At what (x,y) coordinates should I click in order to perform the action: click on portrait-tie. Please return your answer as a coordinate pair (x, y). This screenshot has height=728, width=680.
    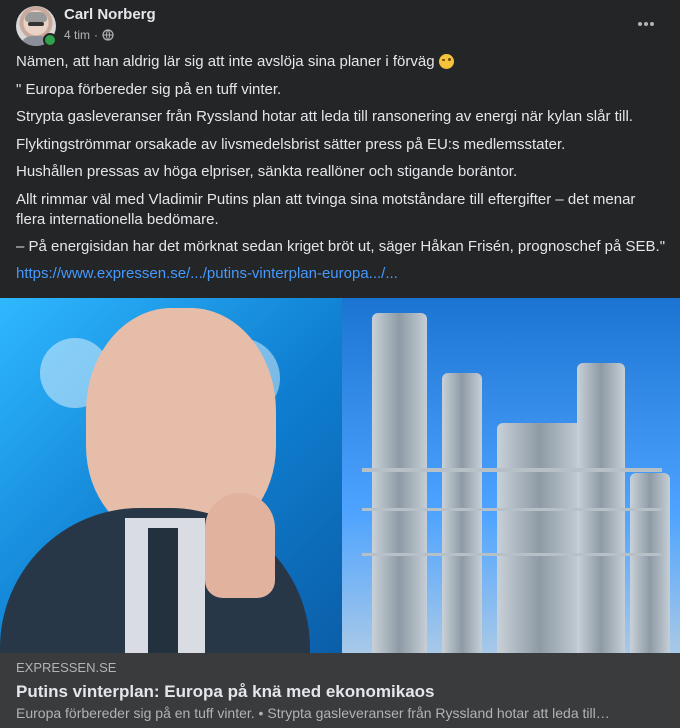
    Looking at the image, I should click on (163, 590).